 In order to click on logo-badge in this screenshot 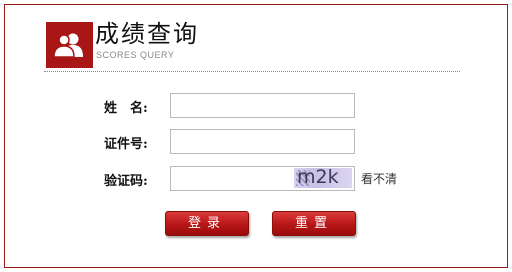, I will do `click(69, 45)`.